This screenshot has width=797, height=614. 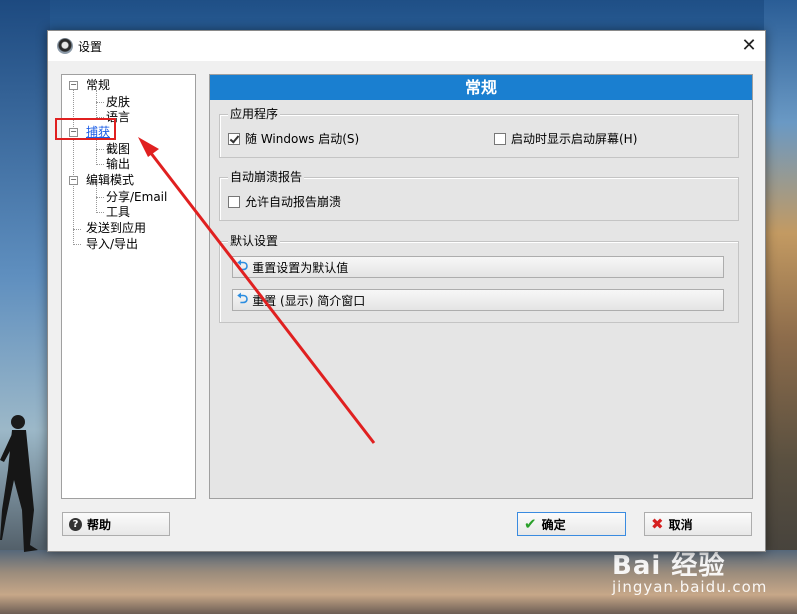 I want to click on tree-item-edit-mode: 编辑模式, so click(x=110, y=180).